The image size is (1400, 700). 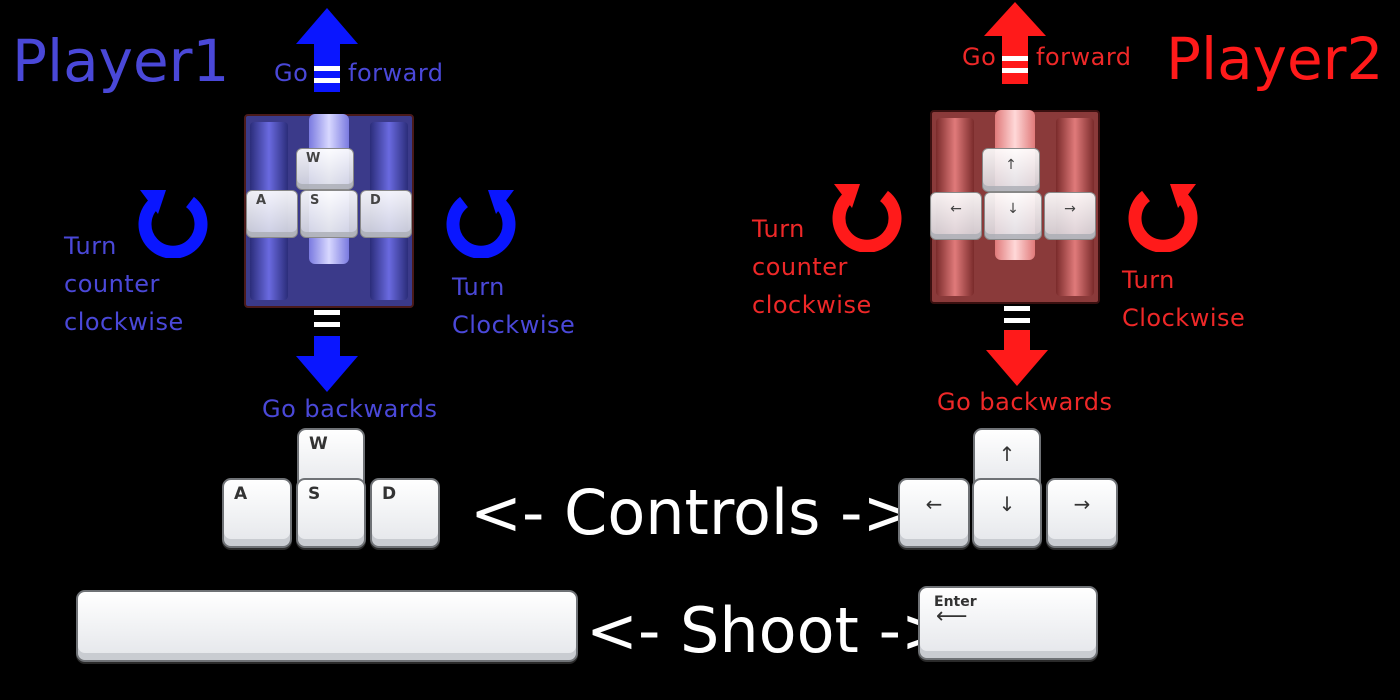 What do you see at coordinates (327, 626) in the screenshot?
I see `key-spacebar` at bounding box center [327, 626].